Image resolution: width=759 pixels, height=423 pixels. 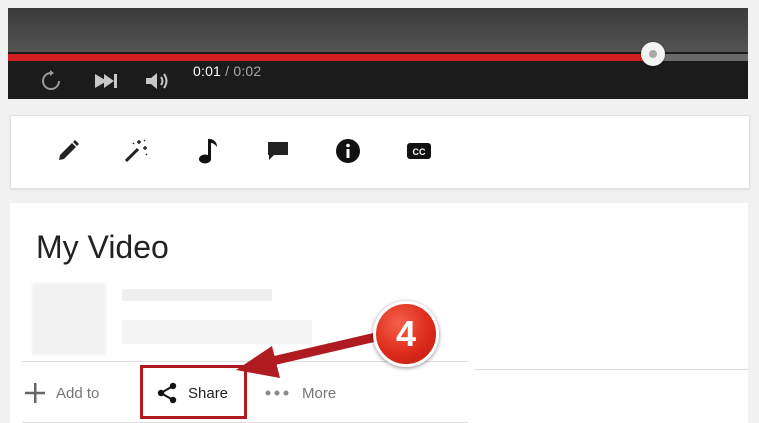 I want to click on svg-text: CC, so click(x=419, y=152).